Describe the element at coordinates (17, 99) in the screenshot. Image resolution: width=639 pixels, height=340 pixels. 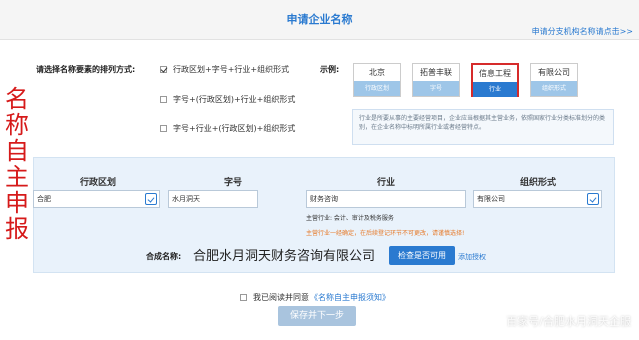
I see `side-char: 名` at that location.